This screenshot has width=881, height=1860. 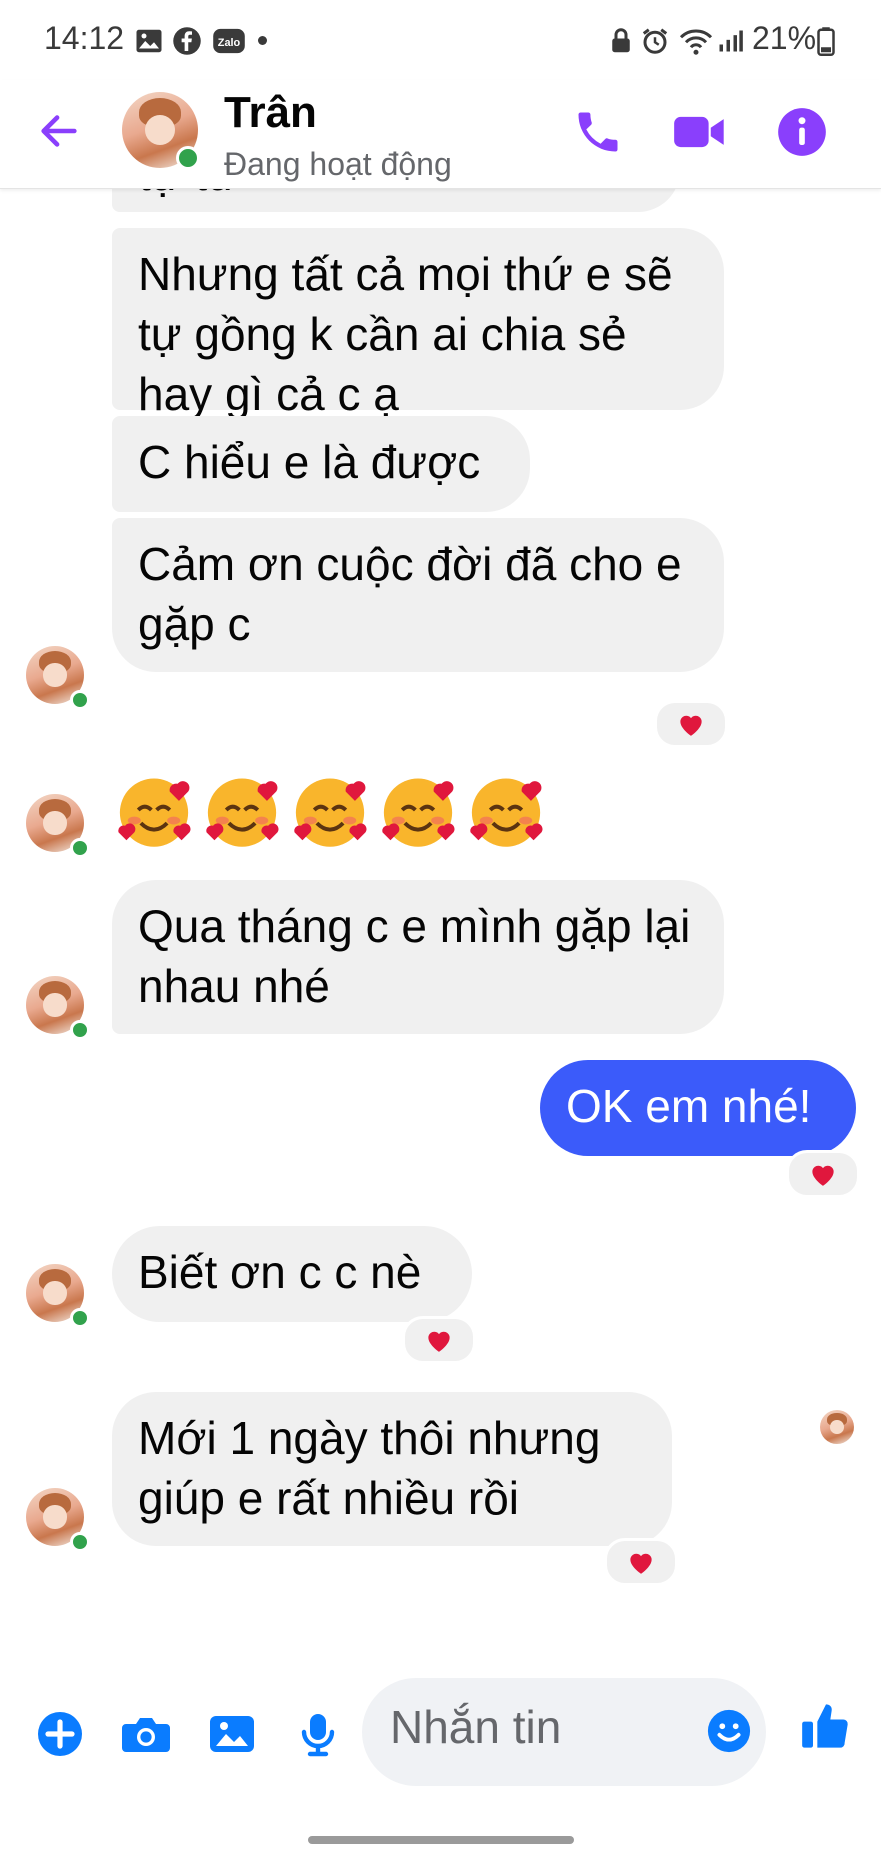 What do you see at coordinates (280, 1272) in the screenshot?
I see `message-text: Biết ơn c c nè` at bounding box center [280, 1272].